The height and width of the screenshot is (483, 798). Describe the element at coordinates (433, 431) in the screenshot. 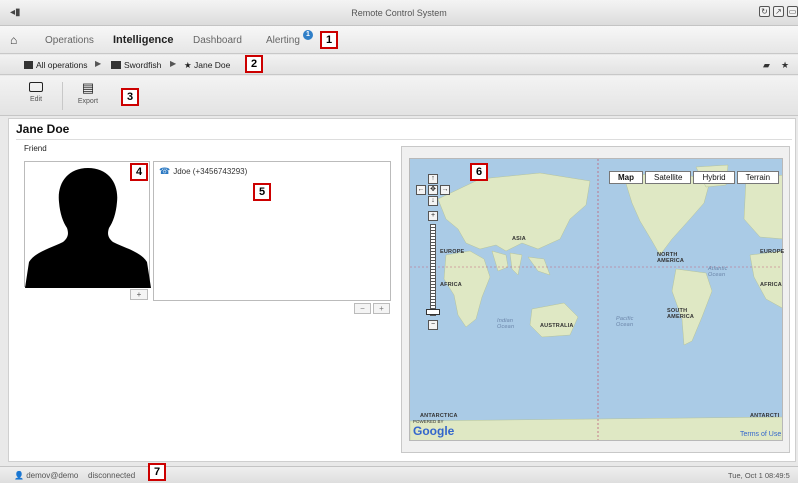

I see `google-logo: Google` at that location.